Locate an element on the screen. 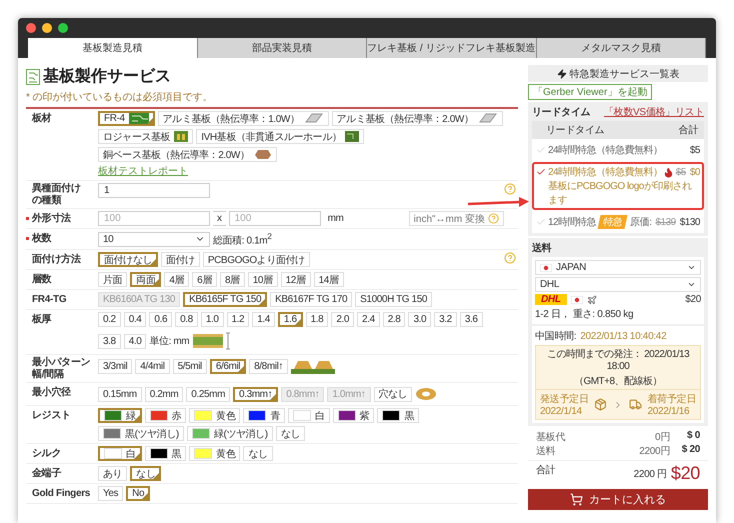 This screenshot has width=734, height=523. option-button: 6層 is located at coordinates (204, 280).